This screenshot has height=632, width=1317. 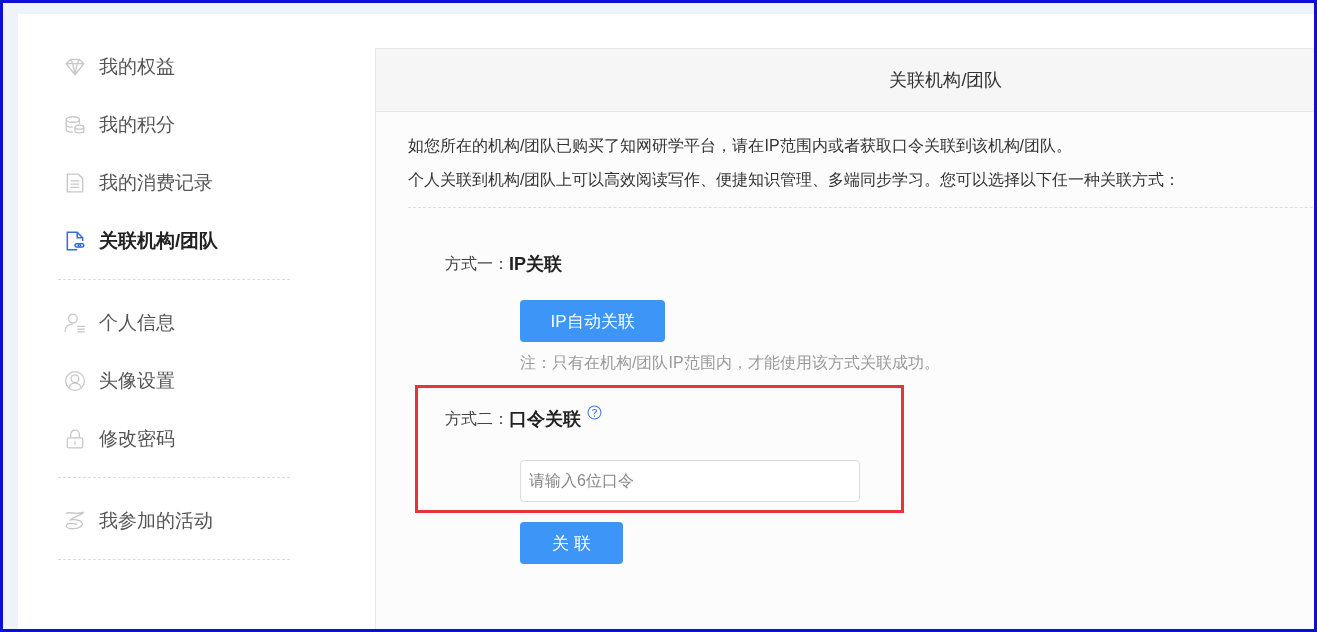 What do you see at coordinates (219, 67) in the screenshot?
I see `sidebar-item: 我的权益` at bounding box center [219, 67].